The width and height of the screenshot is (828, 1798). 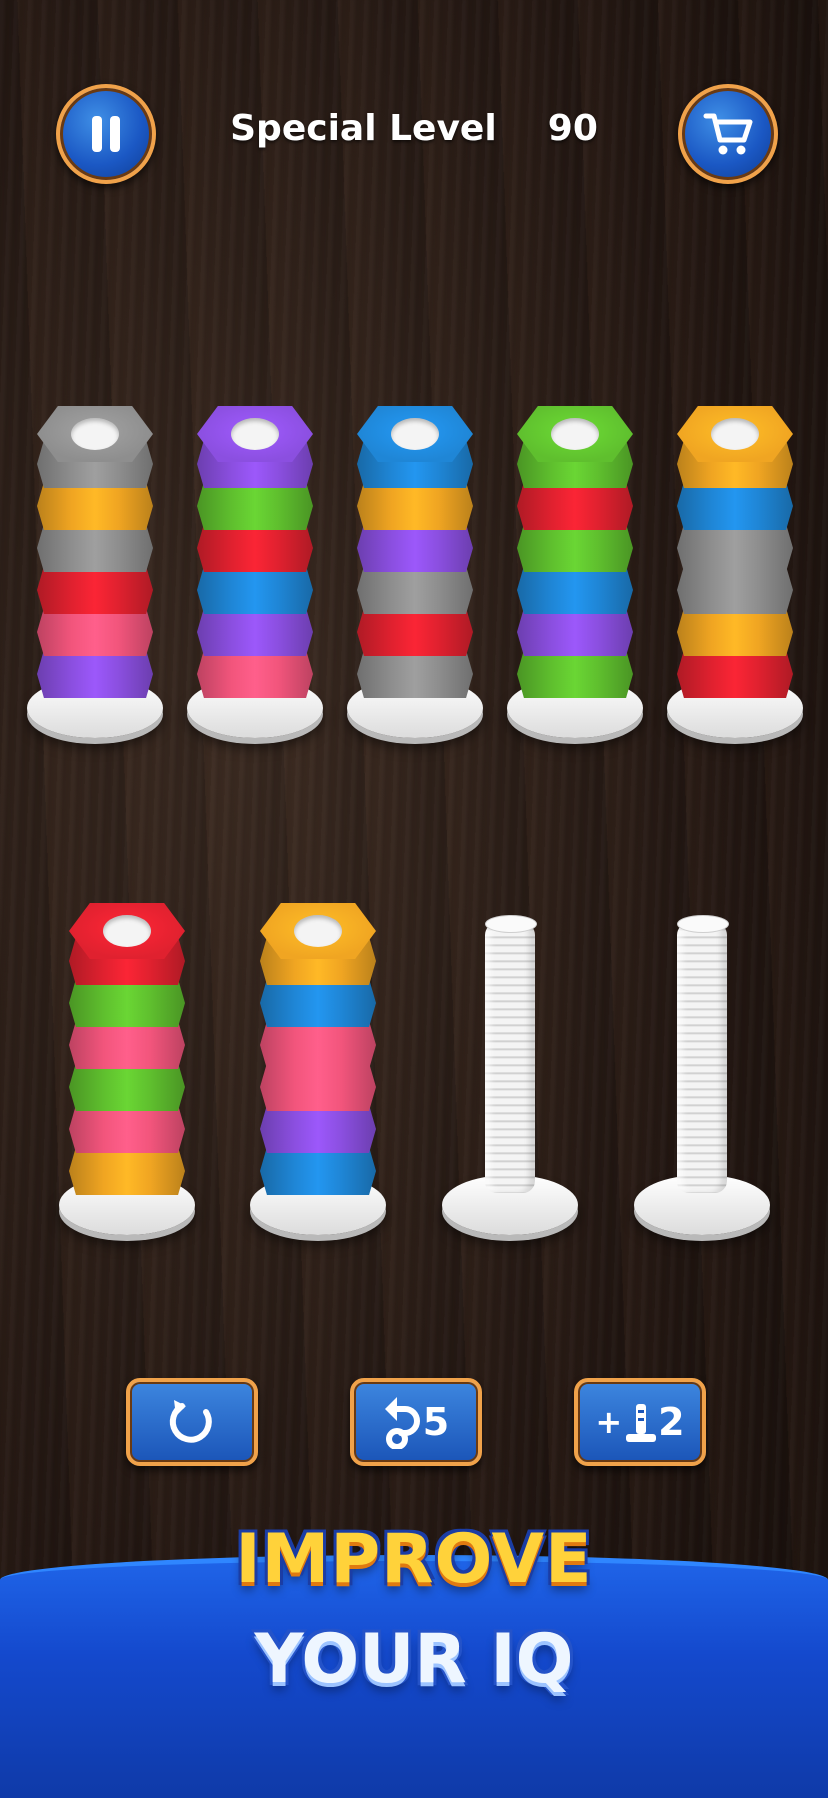 What do you see at coordinates (414, 1559) in the screenshot?
I see `promo-line-1: IMPROVE` at bounding box center [414, 1559].